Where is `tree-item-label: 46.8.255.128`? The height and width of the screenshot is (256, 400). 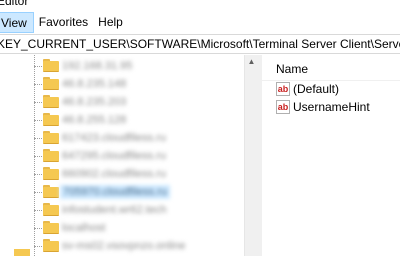
tree-item-label: 46.8.255.128 is located at coordinates (94, 120).